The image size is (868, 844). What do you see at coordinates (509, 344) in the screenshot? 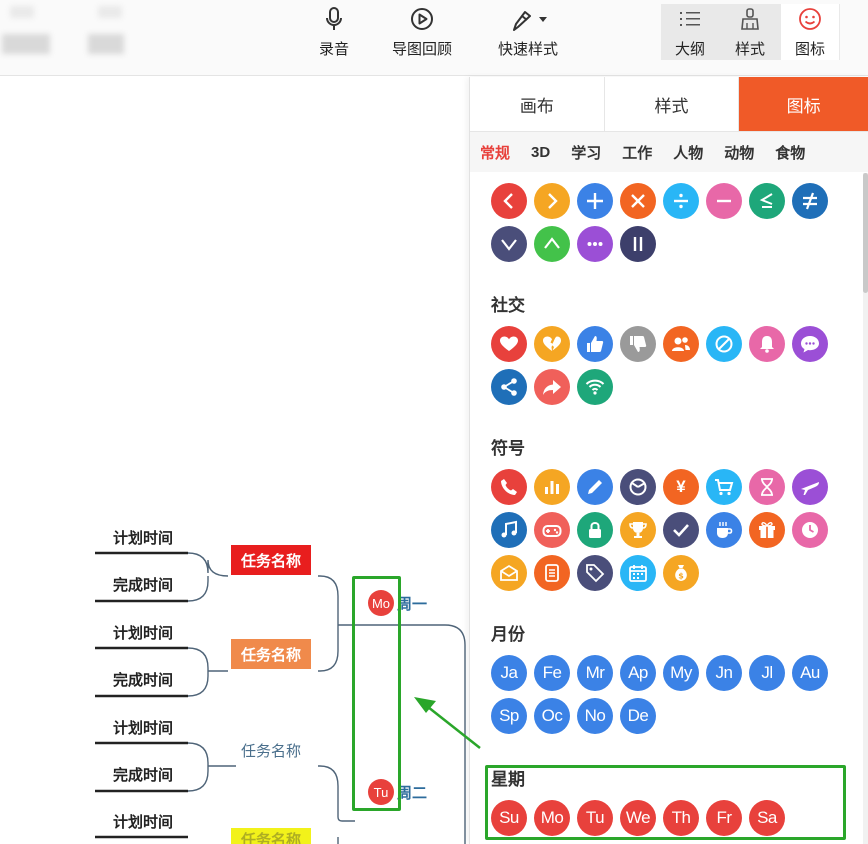
I see `heart-icon` at bounding box center [509, 344].